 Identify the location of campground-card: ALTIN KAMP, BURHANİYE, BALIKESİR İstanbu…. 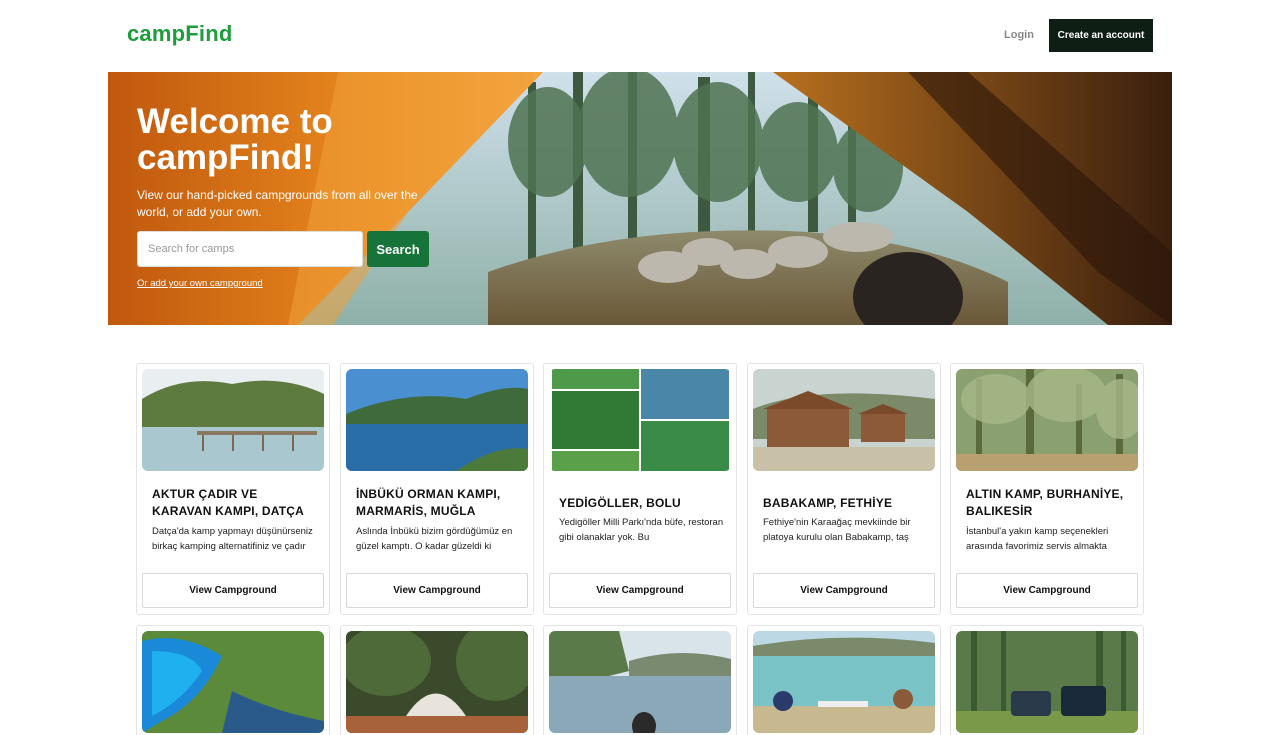
(1047, 489).